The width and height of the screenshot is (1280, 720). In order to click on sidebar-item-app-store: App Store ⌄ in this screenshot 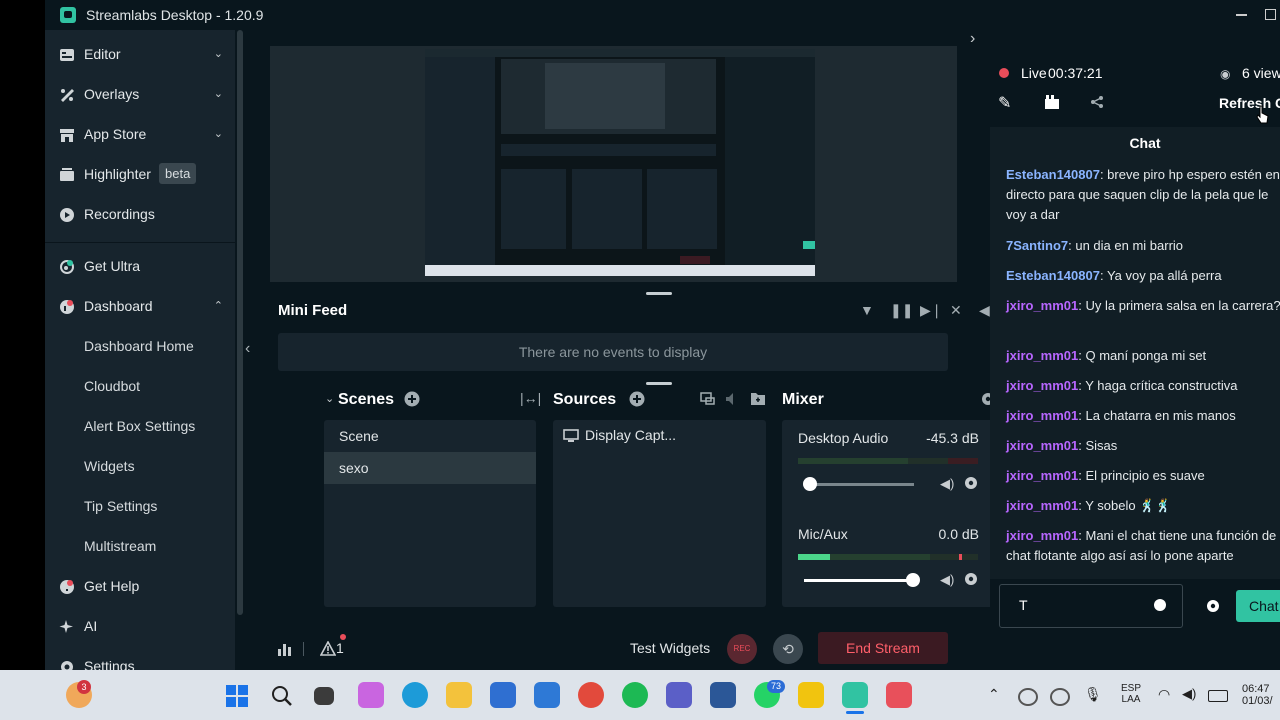, I will do `click(140, 135)`.